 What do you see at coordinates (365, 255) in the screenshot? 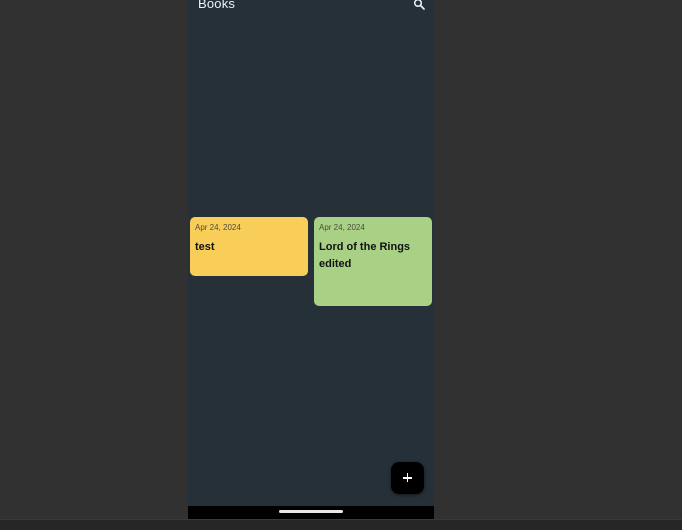
I see `card-title: Lord of the Rings edited` at bounding box center [365, 255].